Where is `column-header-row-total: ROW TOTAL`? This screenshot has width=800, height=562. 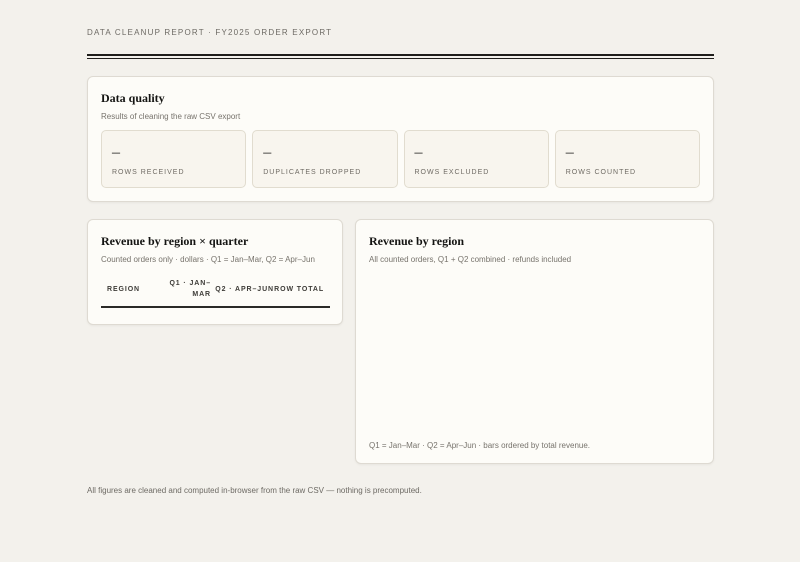
column-header-row-total: ROW TOTAL is located at coordinates (302, 293).